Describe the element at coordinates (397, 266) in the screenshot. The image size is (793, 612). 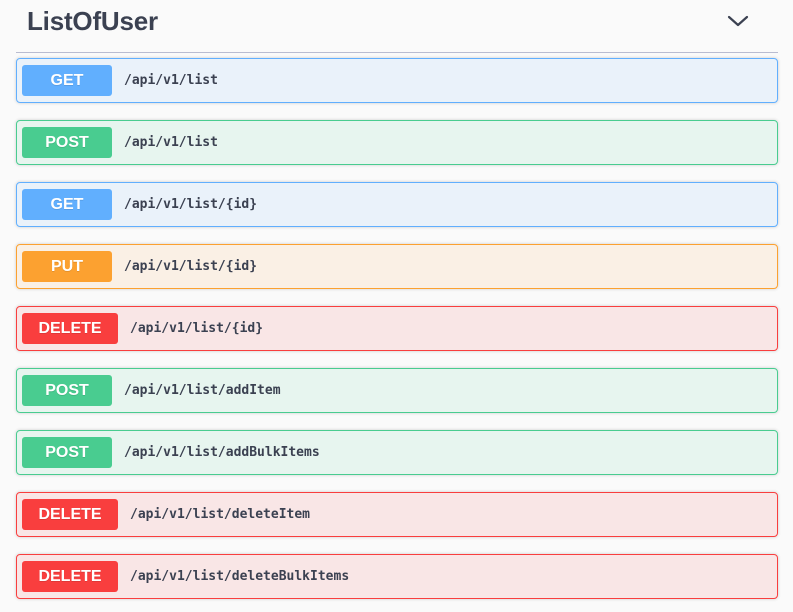
I see `operation-row-put: PUT /api/v1/list/{id}` at that location.